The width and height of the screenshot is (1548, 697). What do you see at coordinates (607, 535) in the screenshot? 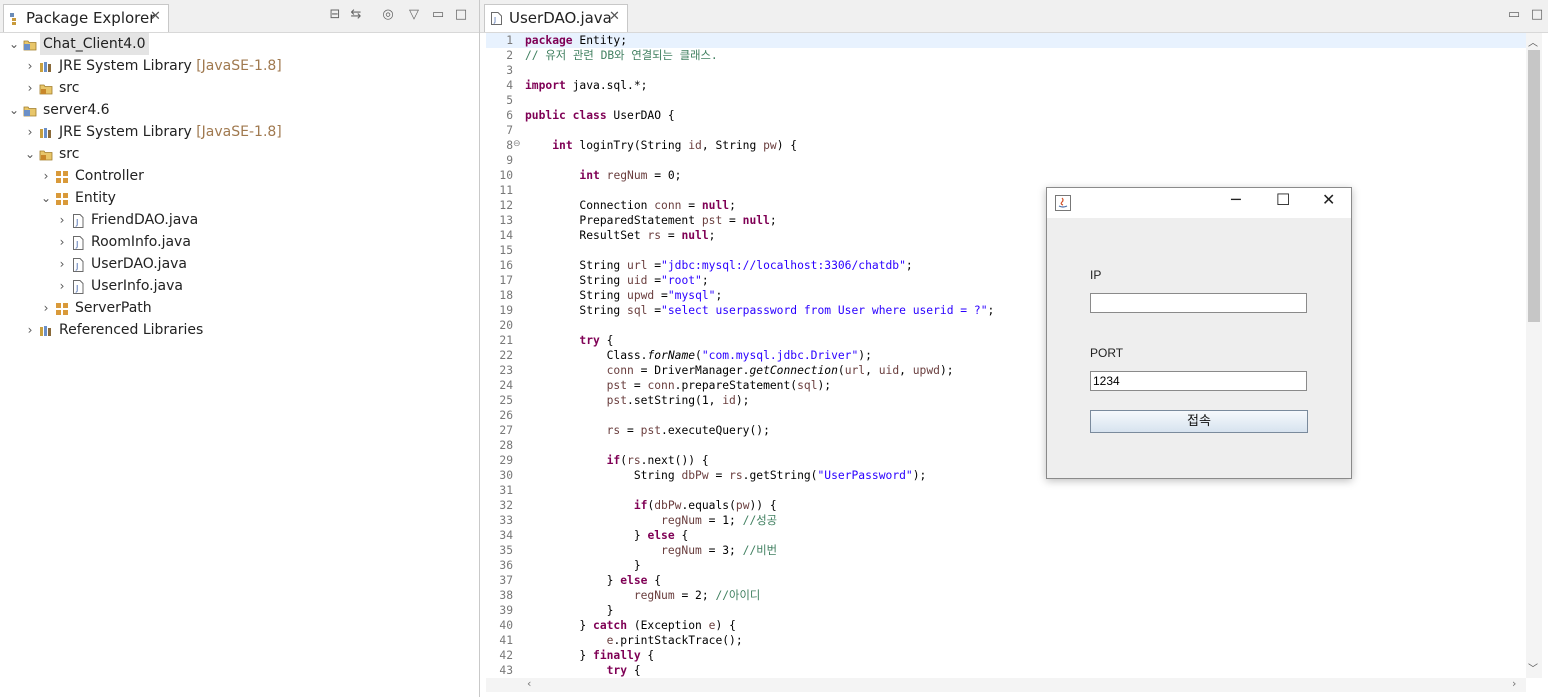
I see `code-text: } else {` at bounding box center [607, 535].